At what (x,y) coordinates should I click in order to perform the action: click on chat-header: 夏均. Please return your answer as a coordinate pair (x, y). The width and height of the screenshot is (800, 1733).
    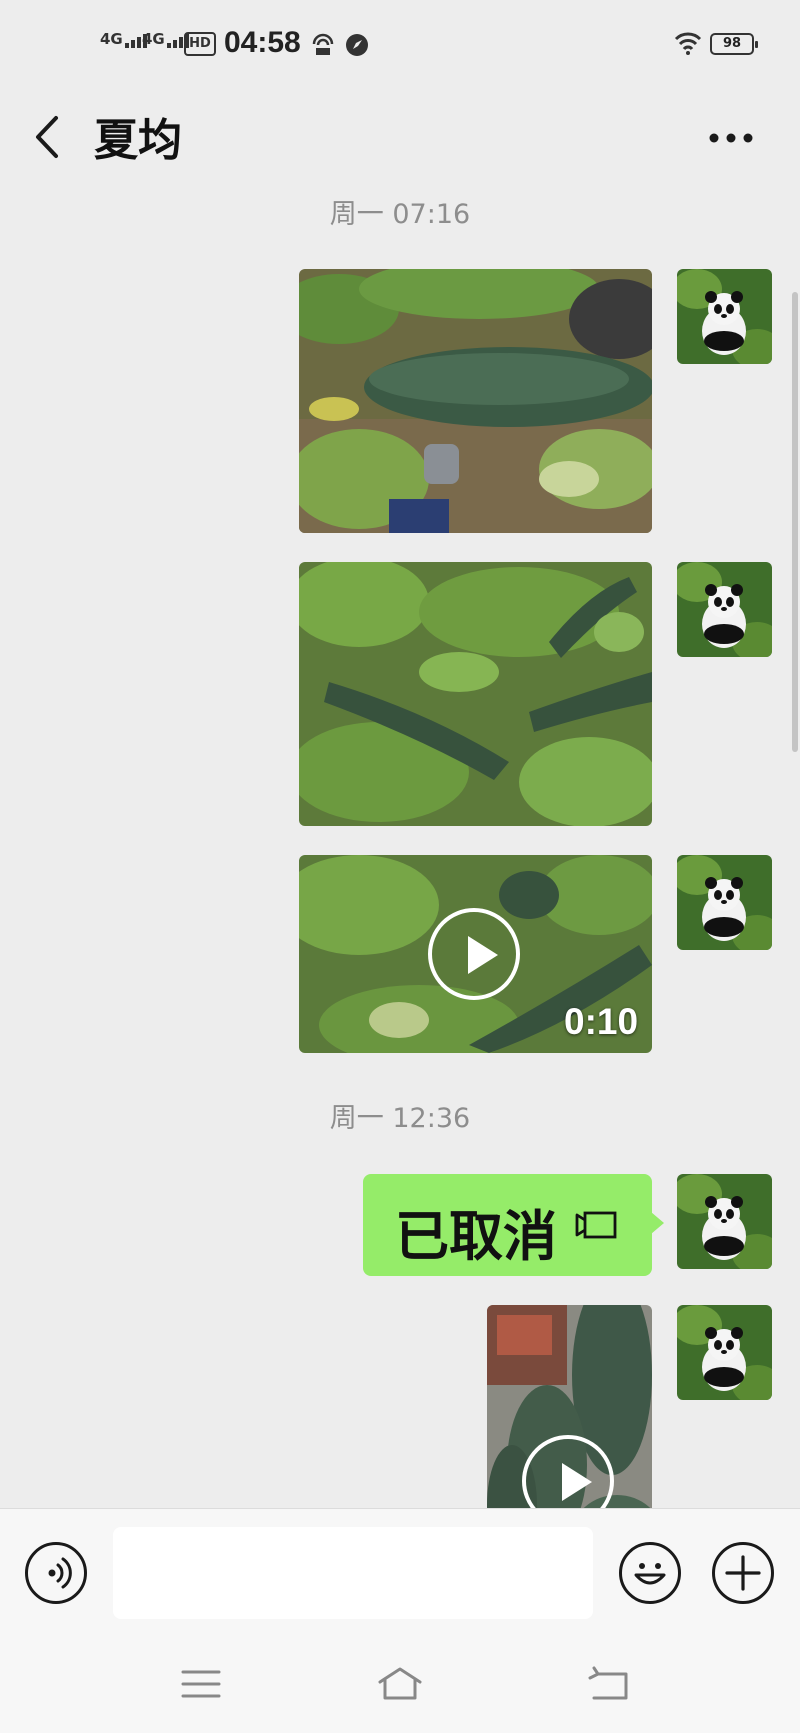
    Looking at the image, I should click on (400, 138).